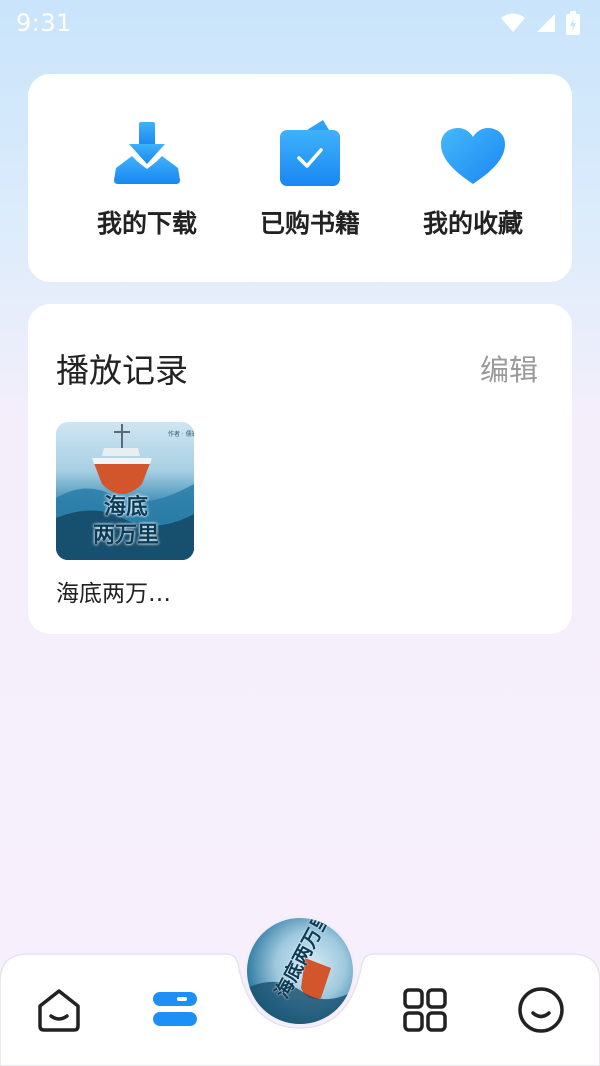 This screenshot has height=1066, width=600. I want to click on tab-bookshelf, so click(175, 1010).